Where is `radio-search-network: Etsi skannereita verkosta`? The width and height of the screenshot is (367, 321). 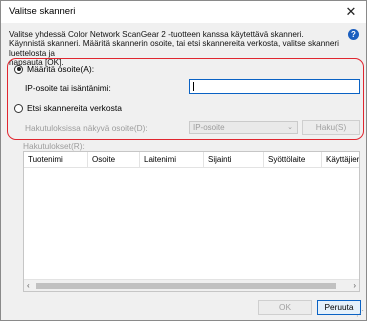 radio-search-network: Etsi skannereita verkosta is located at coordinates (68, 108).